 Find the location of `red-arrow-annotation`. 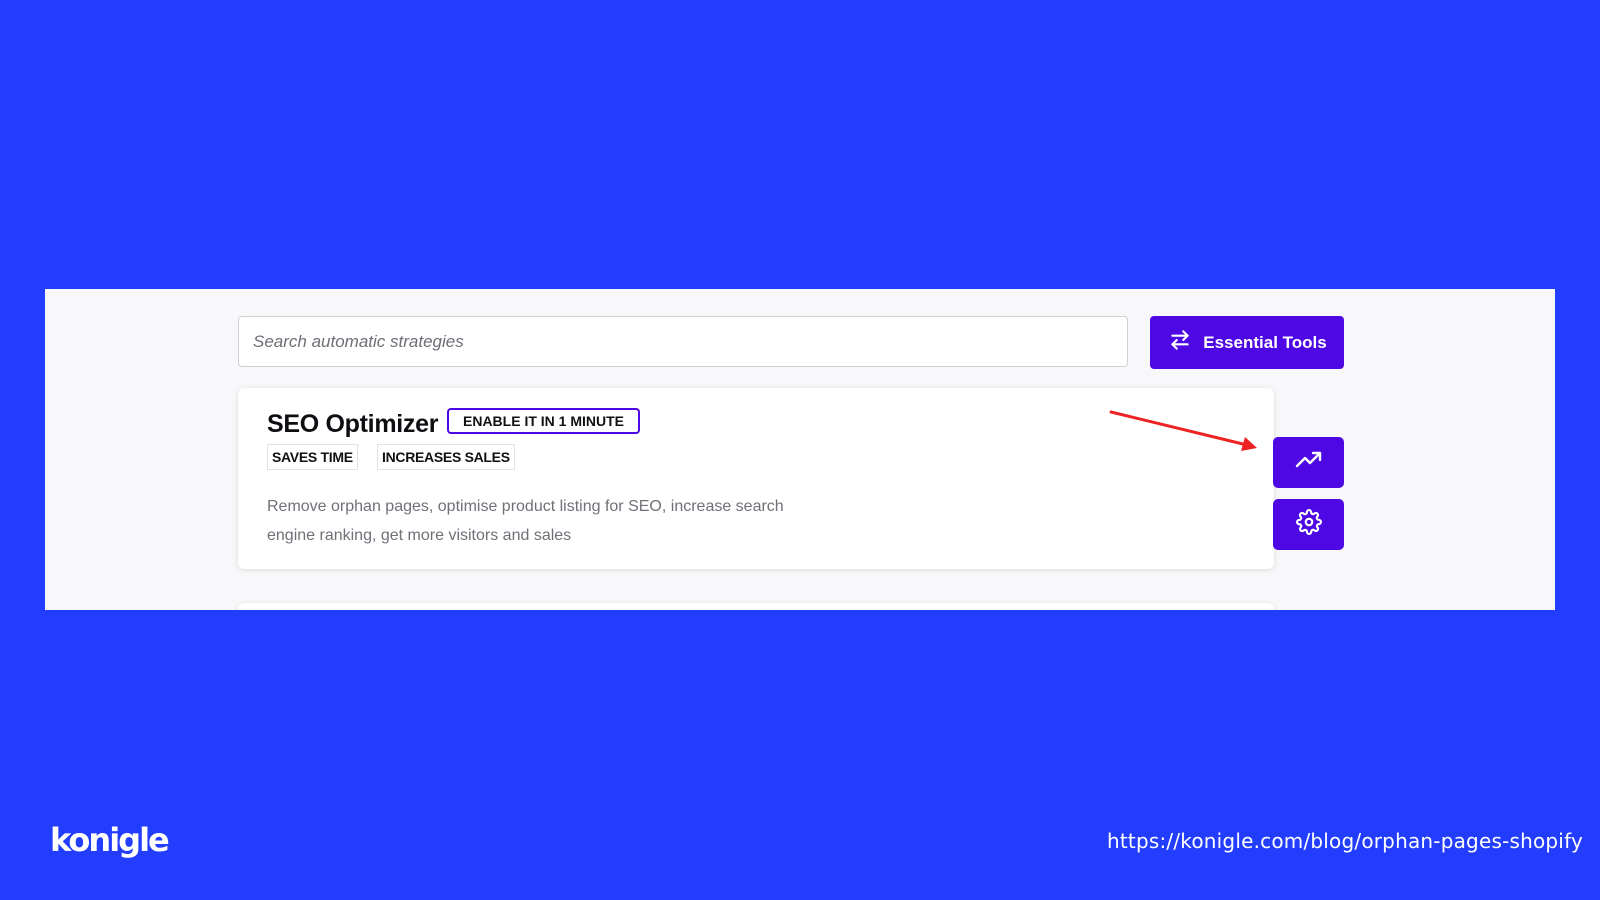

red-arrow-annotation is located at coordinates (1183, 430).